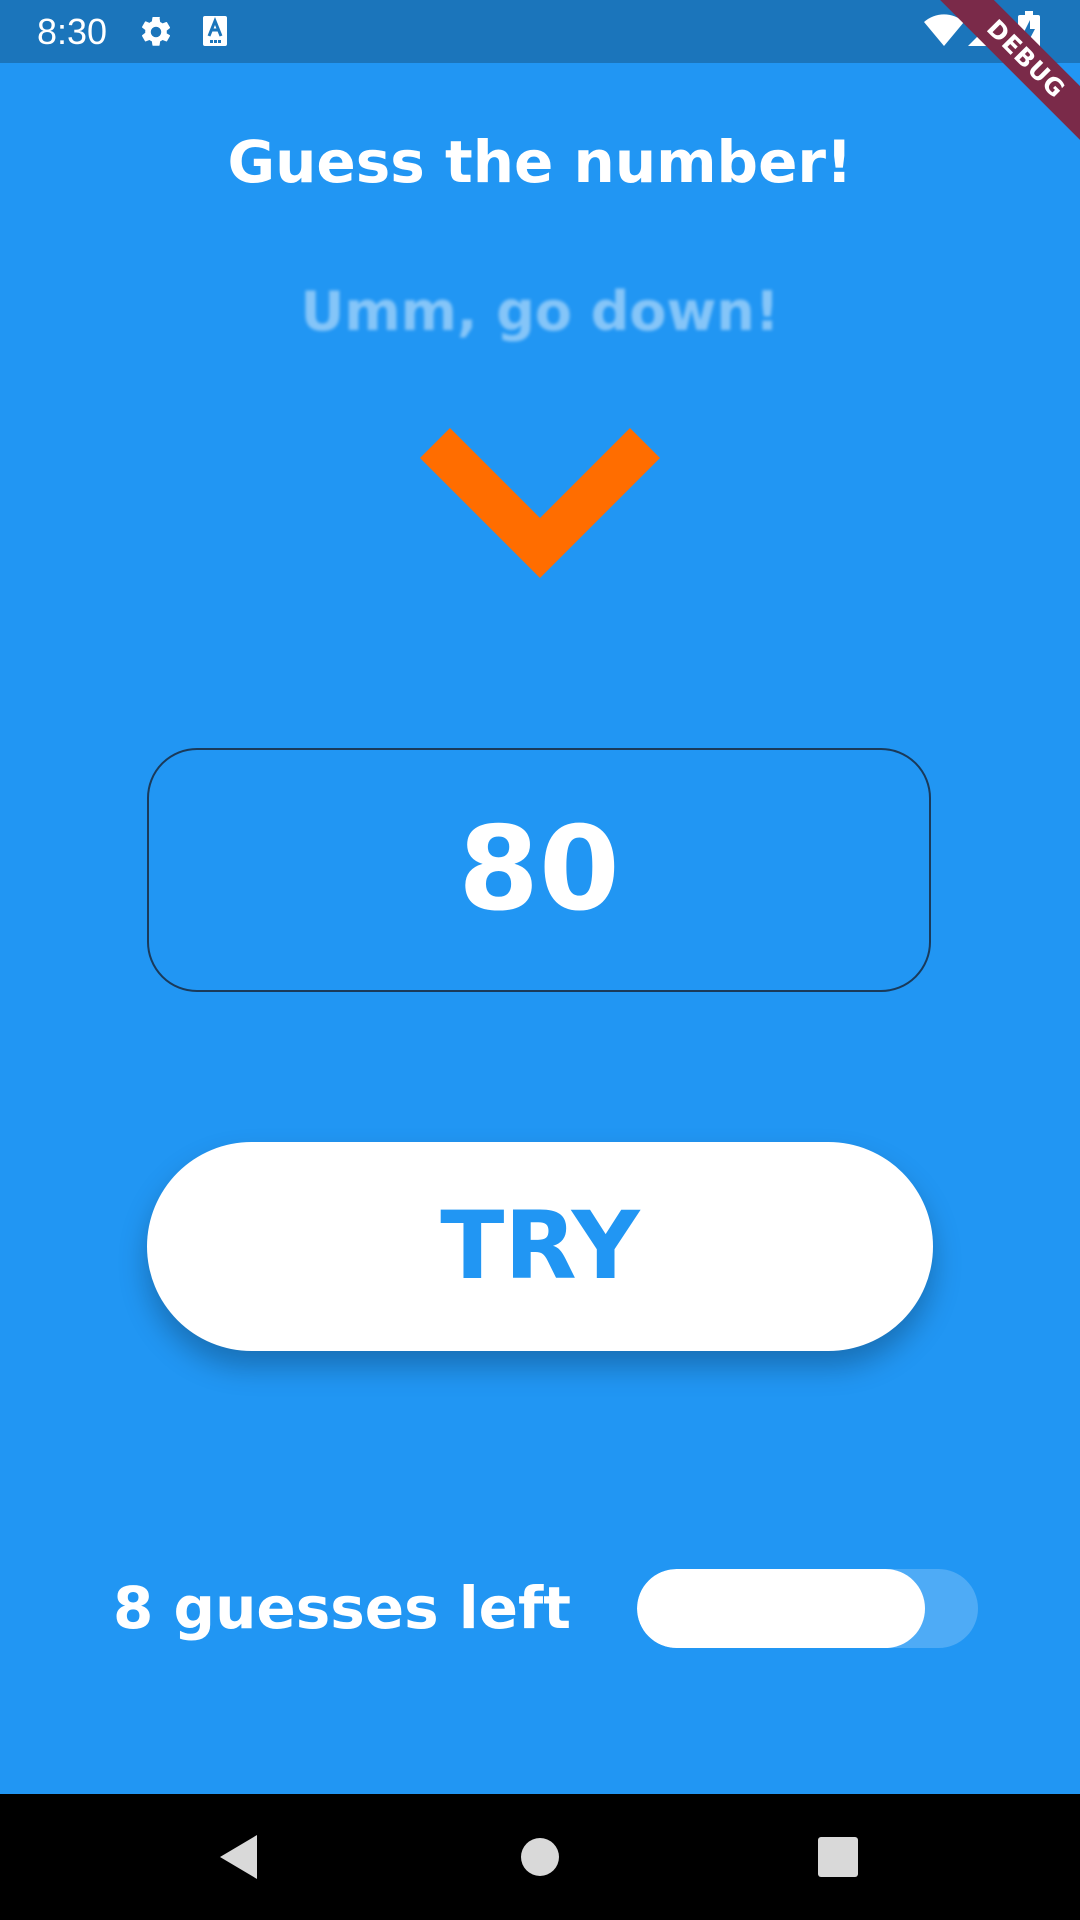 Image resolution: width=1080 pixels, height=1920 pixels. What do you see at coordinates (838, 1857) in the screenshot?
I see `recents-icon` at bounding box center [838, 1857].